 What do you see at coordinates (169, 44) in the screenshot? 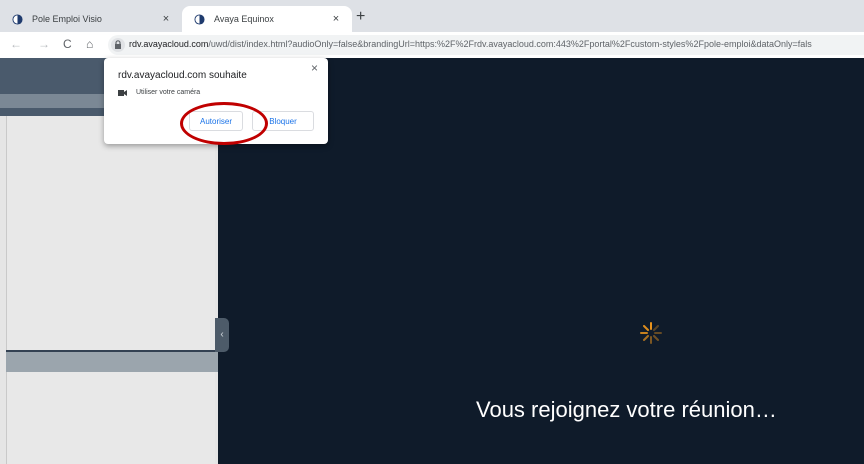
I see `url-host: rdv.avayacloud.com` at bounding box center [169, 44].